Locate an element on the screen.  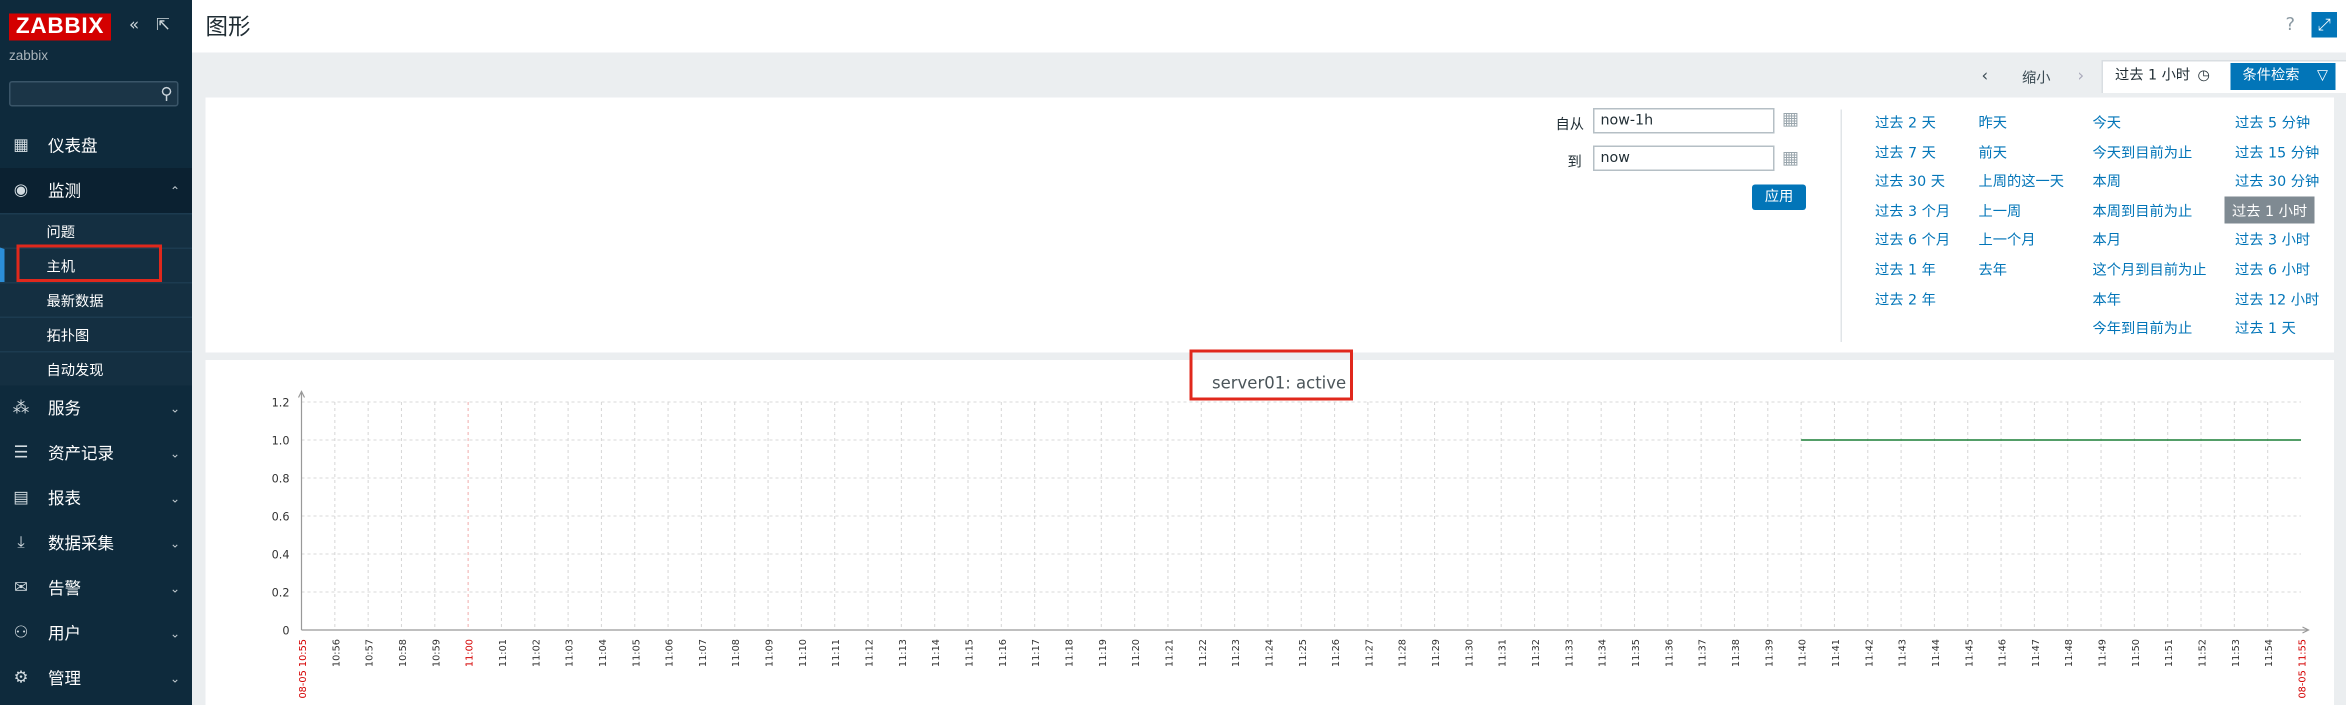
clock-icon: ◷ is located at coordinates (2203, 76).